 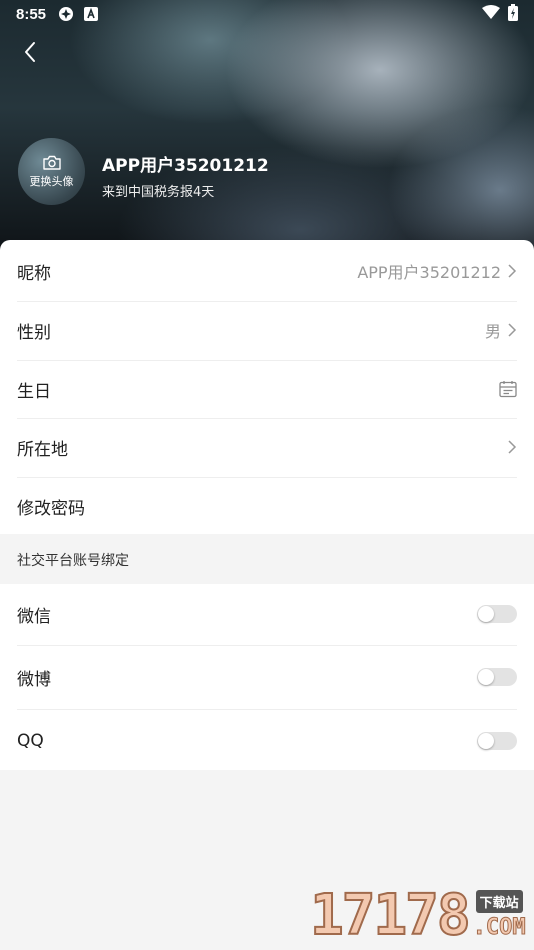 What do you see at coordinates (34, 679) in the screenshot?
I see `weibo-label: 微博` at bounding box center [34, 679].